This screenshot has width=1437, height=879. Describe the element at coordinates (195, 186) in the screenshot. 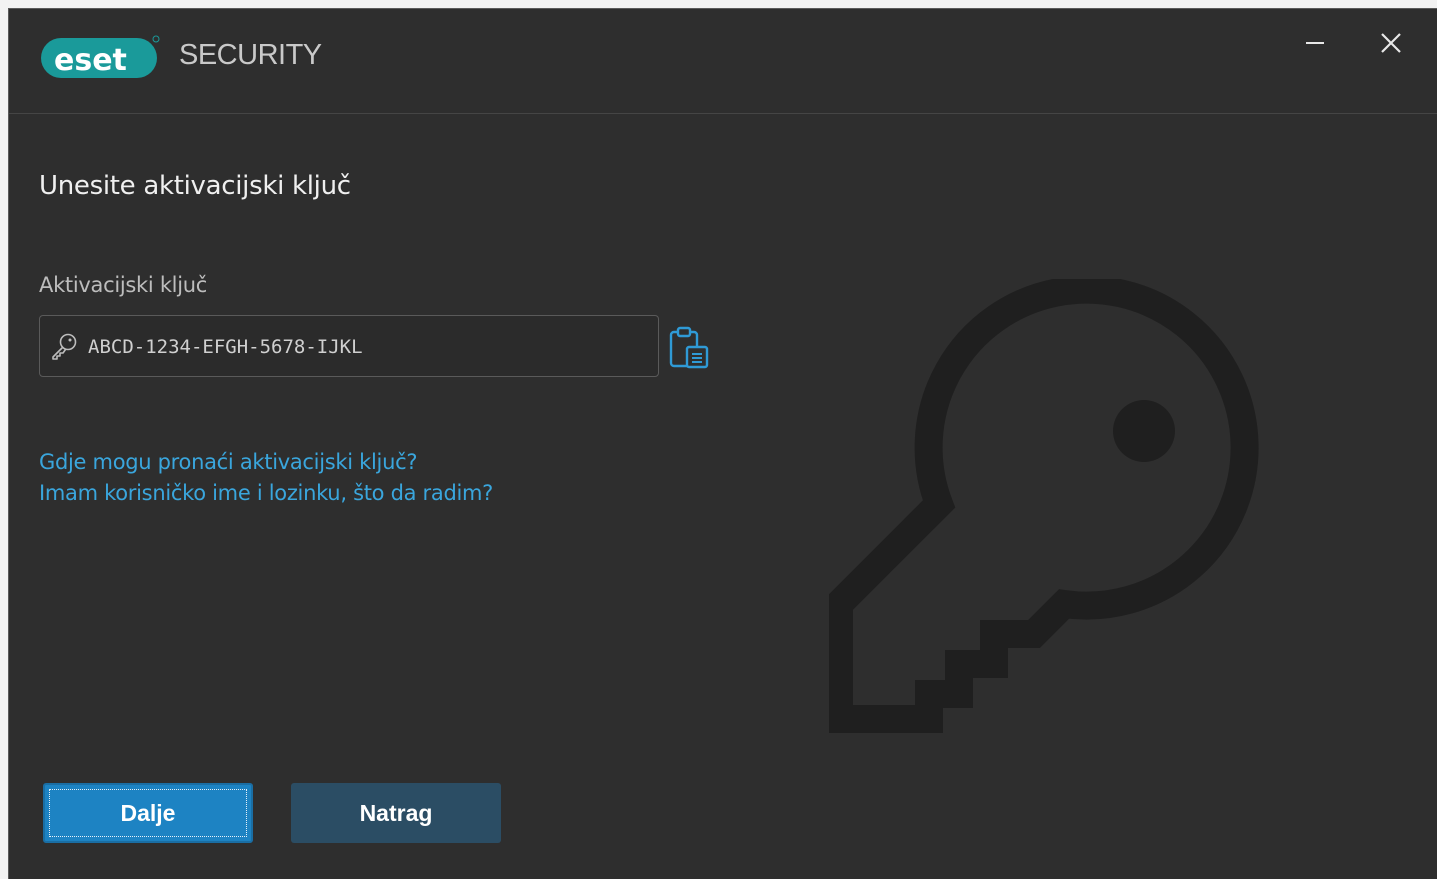

I see `page-title: Unesite aktivacijski ključ` at that location.